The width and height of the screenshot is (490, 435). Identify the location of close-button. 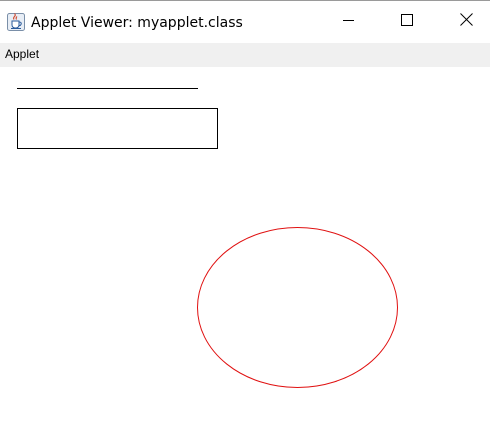
(466, 22).